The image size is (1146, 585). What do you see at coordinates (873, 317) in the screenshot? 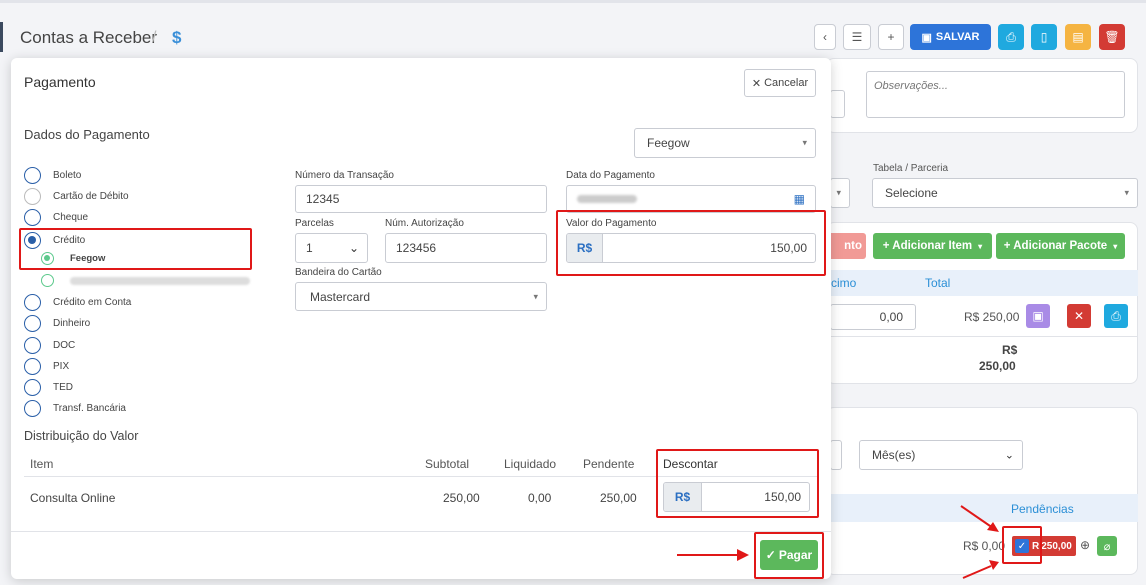
I see `row-value-input: 0,00` at bounding box center [873, 317].